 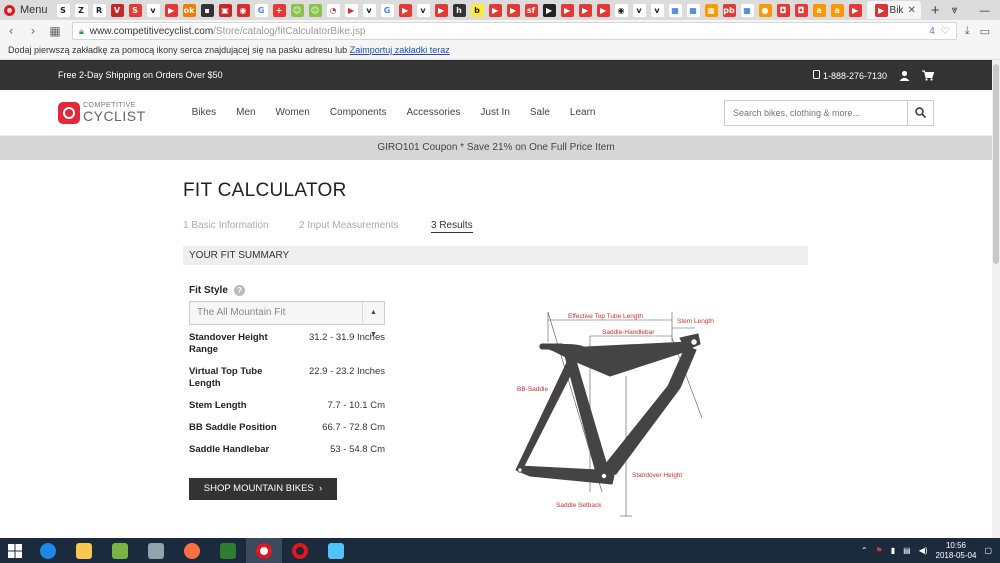 I want to click on tab-menu-icon: ⩔, so click(x=955, y=10).